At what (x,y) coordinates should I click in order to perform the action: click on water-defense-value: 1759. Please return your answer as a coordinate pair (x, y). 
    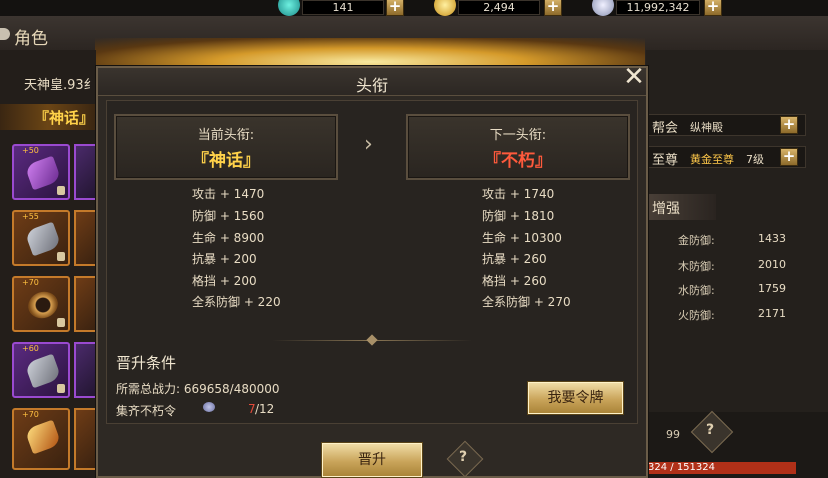
    Looking at the image, I should click on (772, 288).